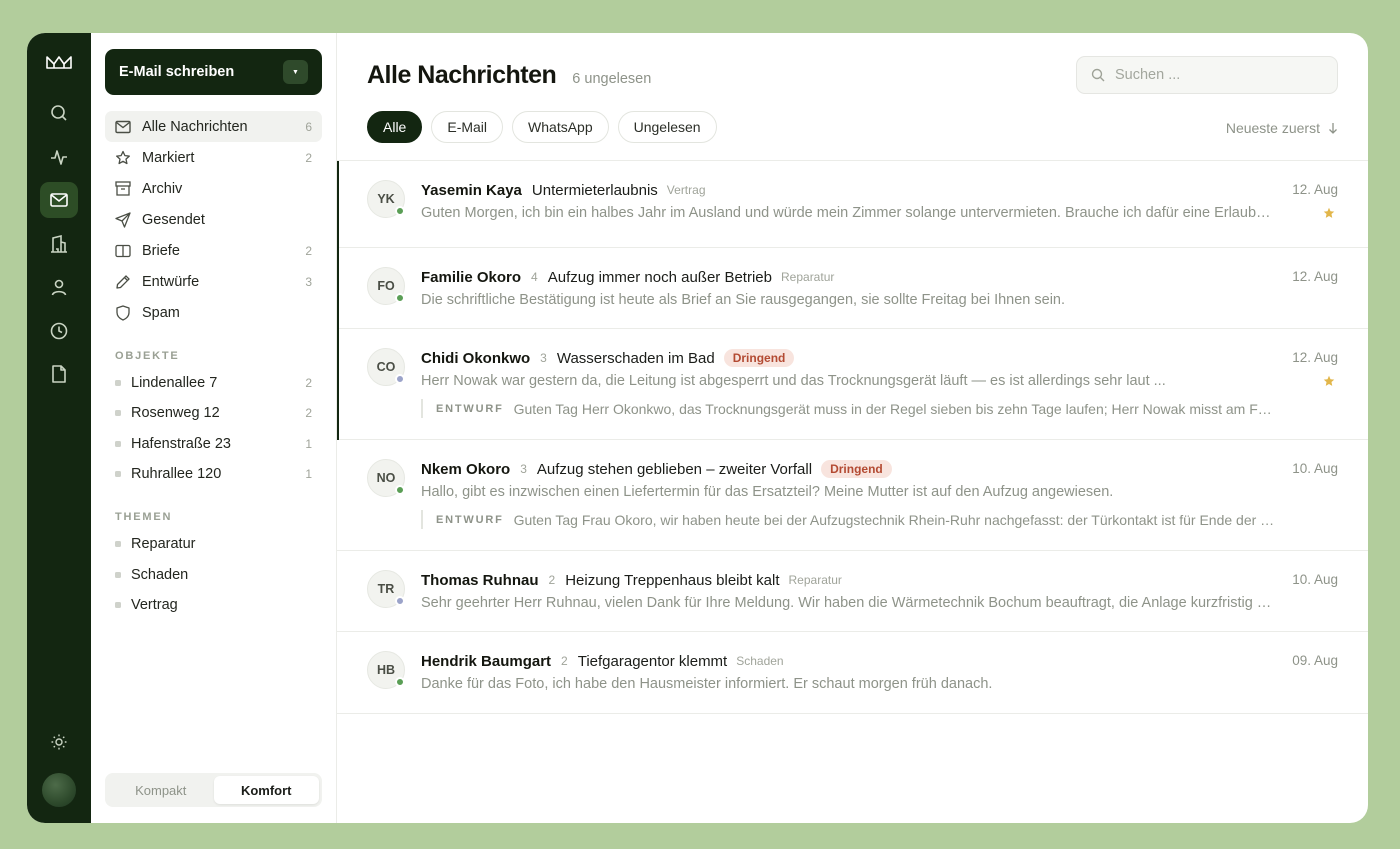 This screenshot has width=1400, height=849. Describe the element at coordinates (667, 127) in the screenshot. I see `filter-chip-unread: Ungelesen` at that location.